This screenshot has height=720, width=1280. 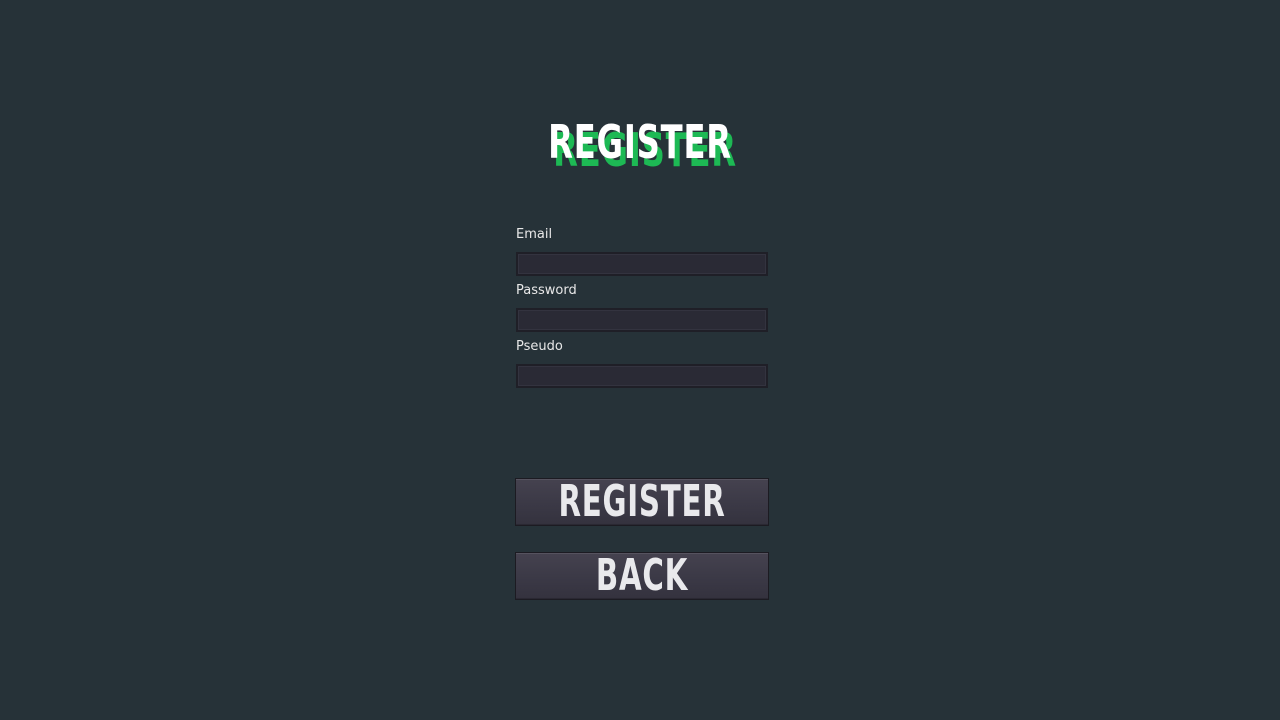 I want to click on pseudo-field, so click(x=642, y=376).